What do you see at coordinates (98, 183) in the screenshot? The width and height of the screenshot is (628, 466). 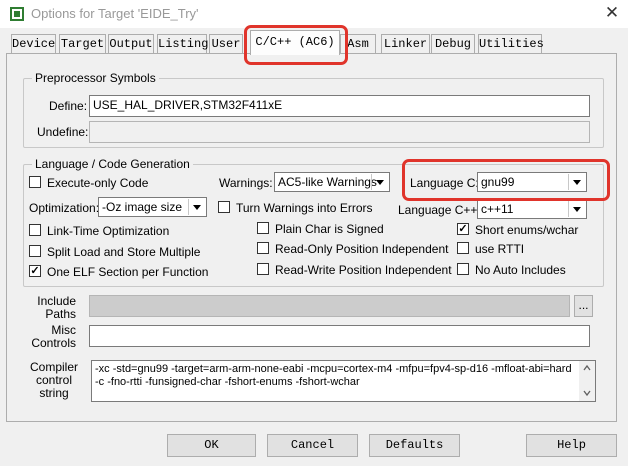 I see `execute-only-label: Execute-only Code` at bounding box center [98, 183].